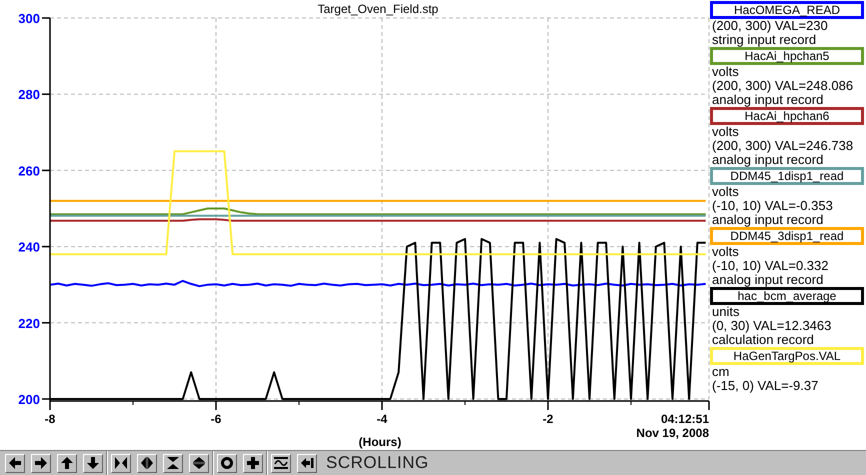  Describe the element at coordinates (763, 340) in the screenshot. I see `legend-detail: calculation record` at that location.